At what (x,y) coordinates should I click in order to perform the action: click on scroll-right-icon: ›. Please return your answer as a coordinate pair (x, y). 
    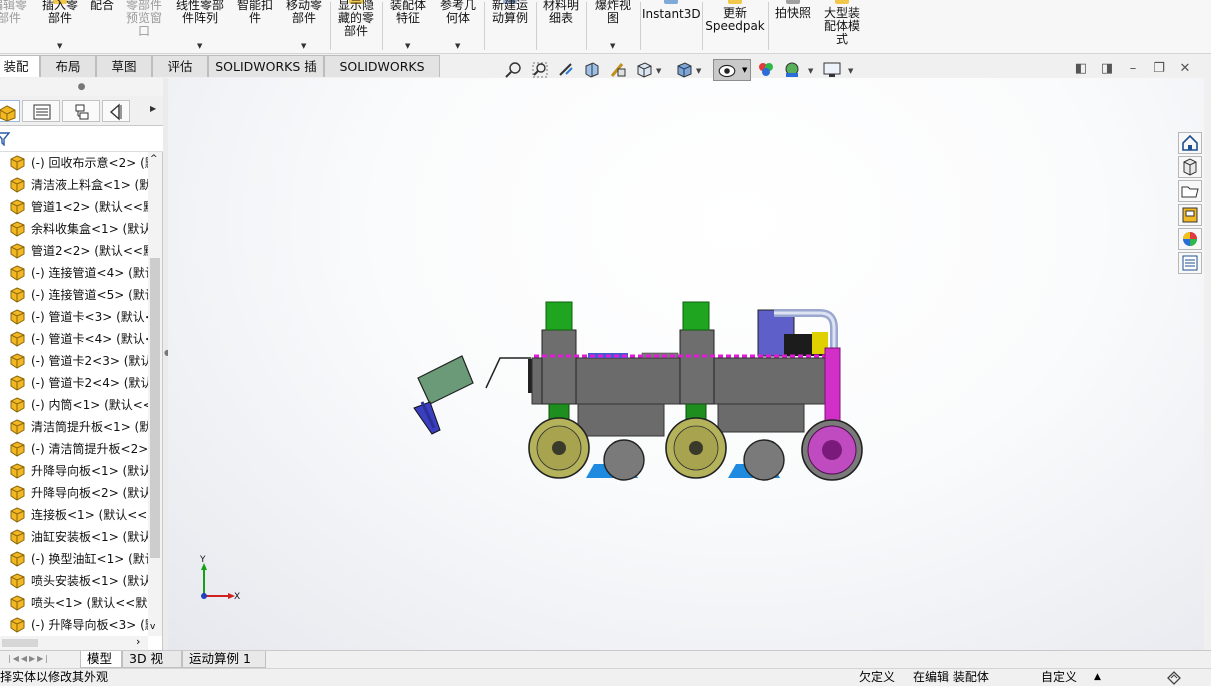
    Looking at the image, I should click on (138, 641).